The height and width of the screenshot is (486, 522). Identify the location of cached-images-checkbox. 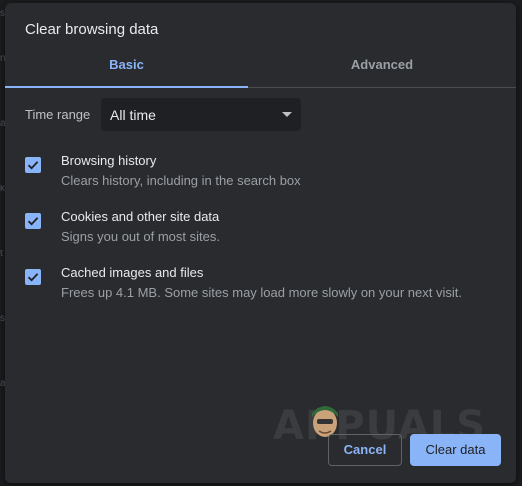
(33, 277).